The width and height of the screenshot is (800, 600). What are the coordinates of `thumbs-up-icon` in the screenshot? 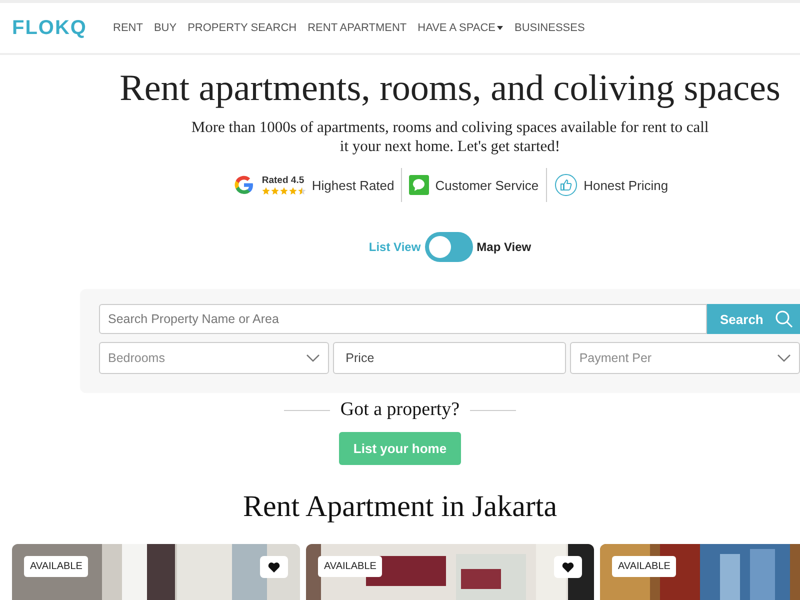 It's located at (566, 185).